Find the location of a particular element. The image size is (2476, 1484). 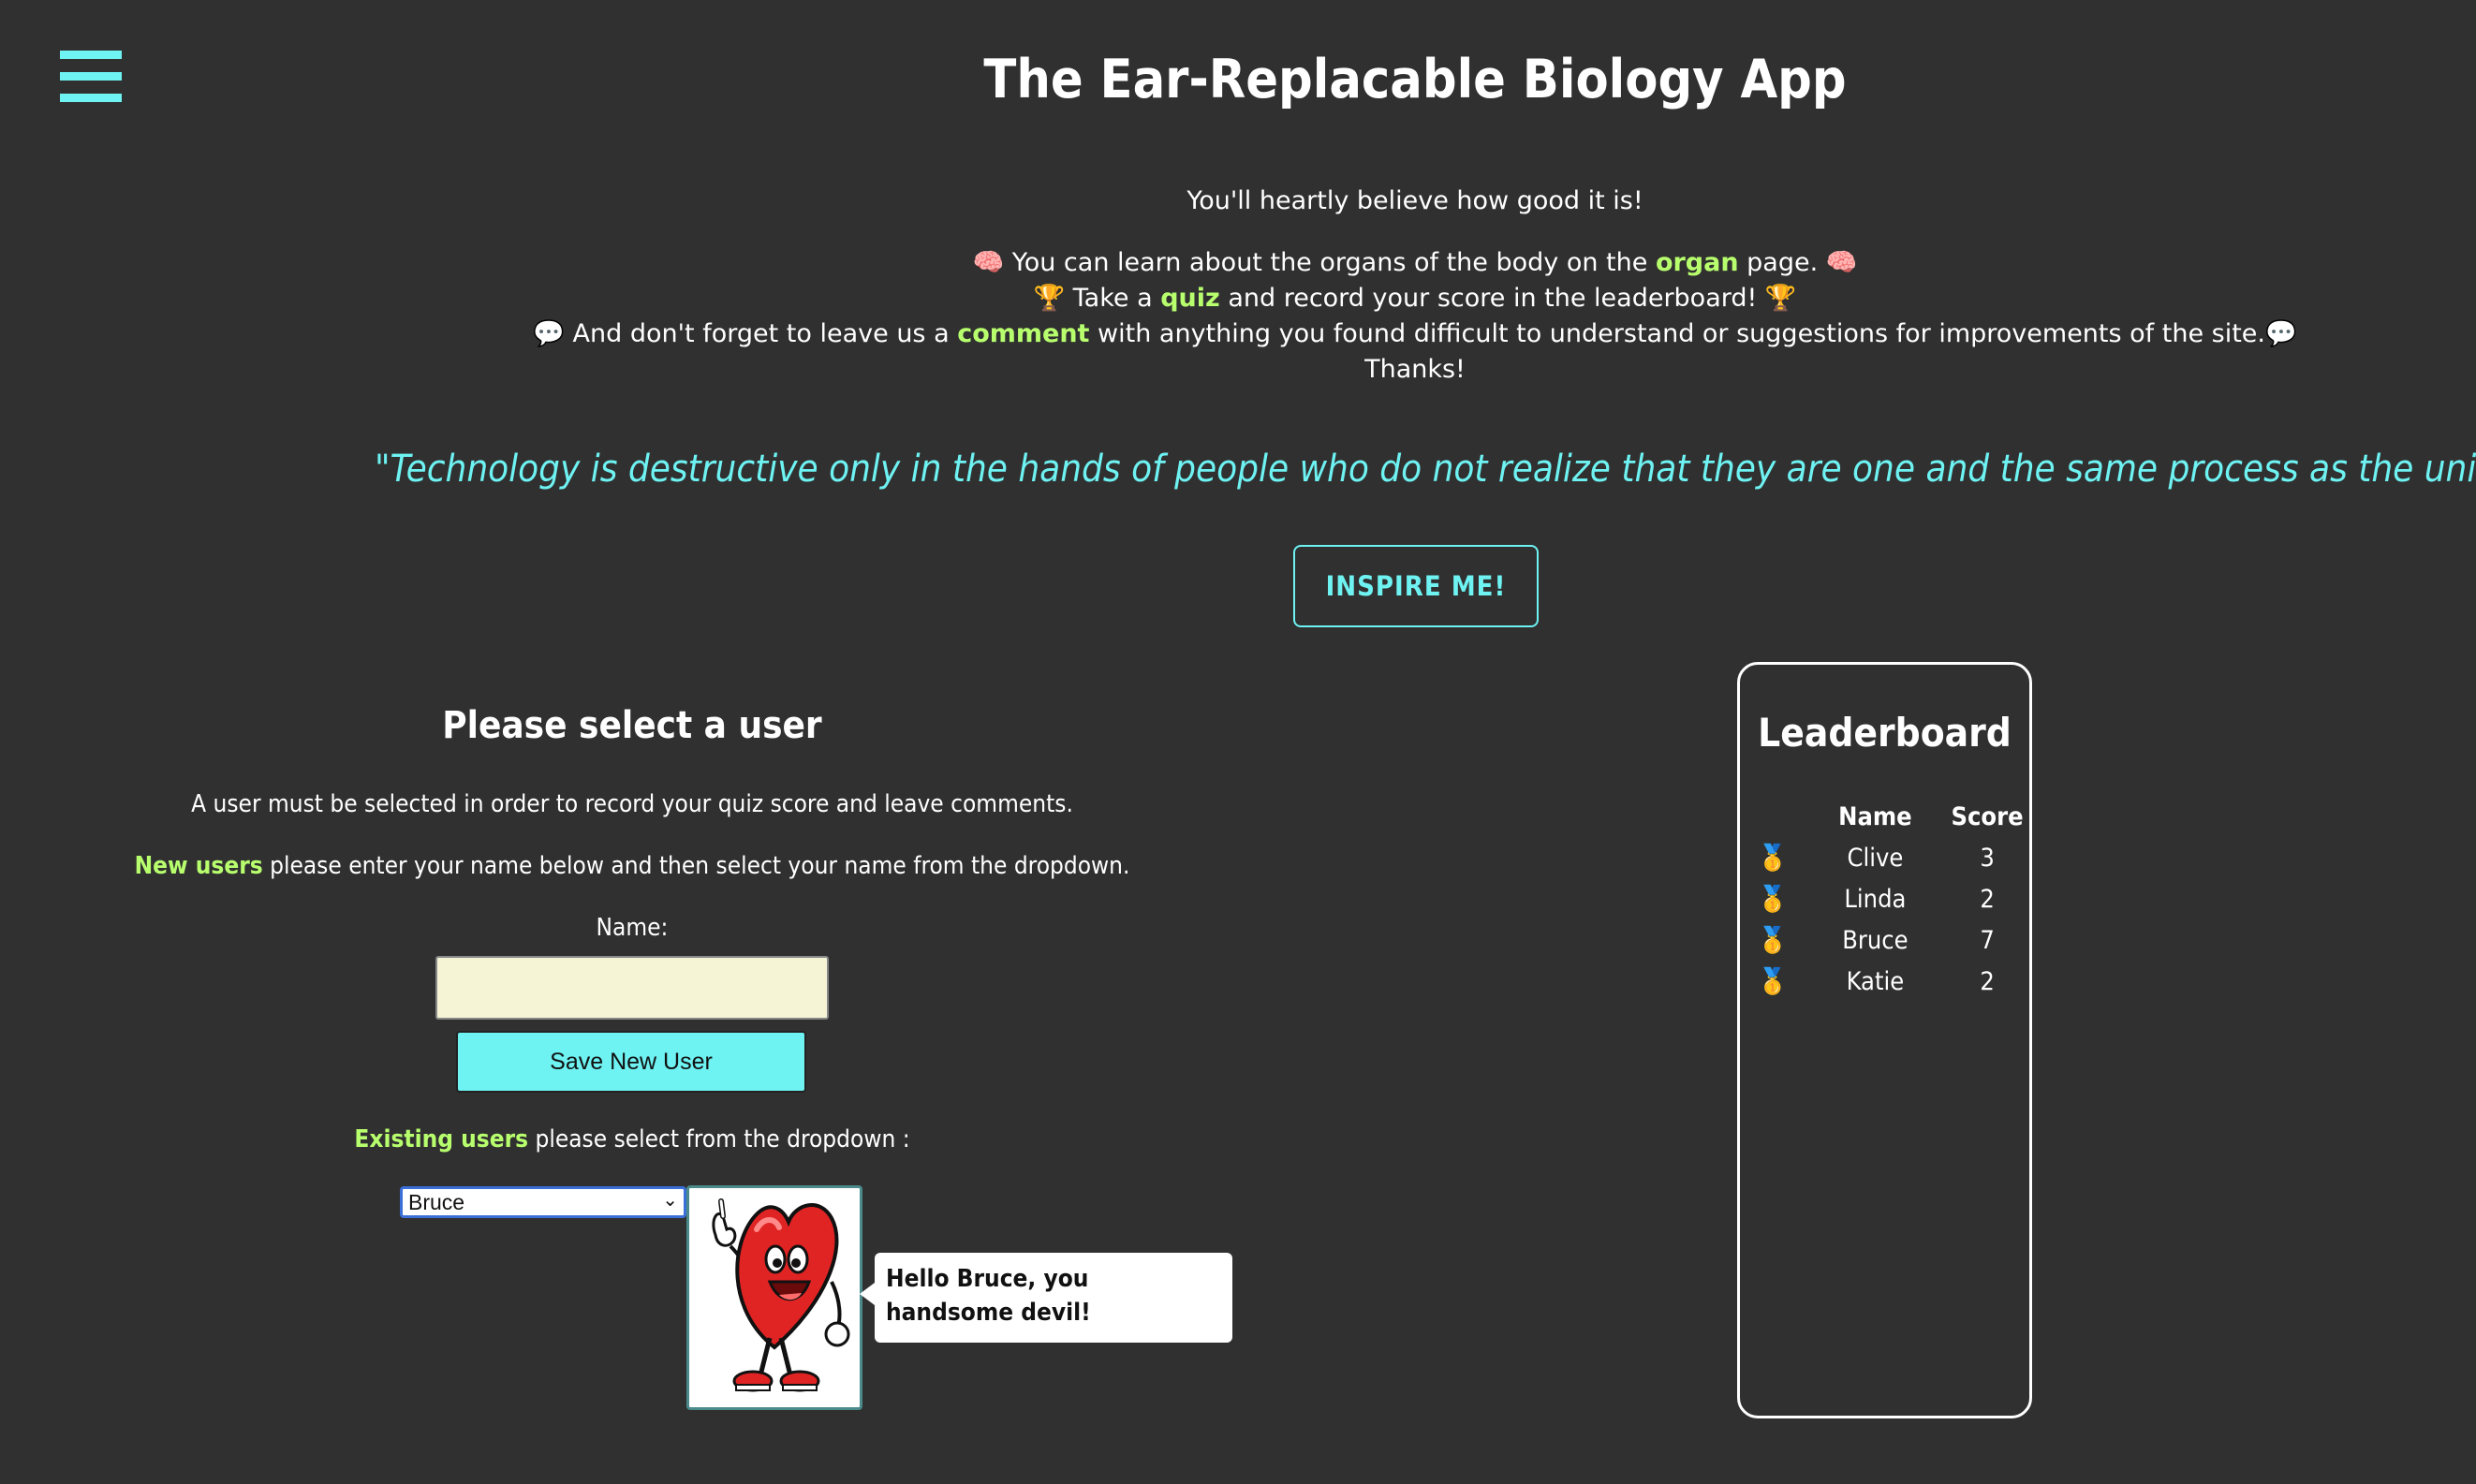

intro-text: page. 🧠 is located at coordinates (1798, 262).